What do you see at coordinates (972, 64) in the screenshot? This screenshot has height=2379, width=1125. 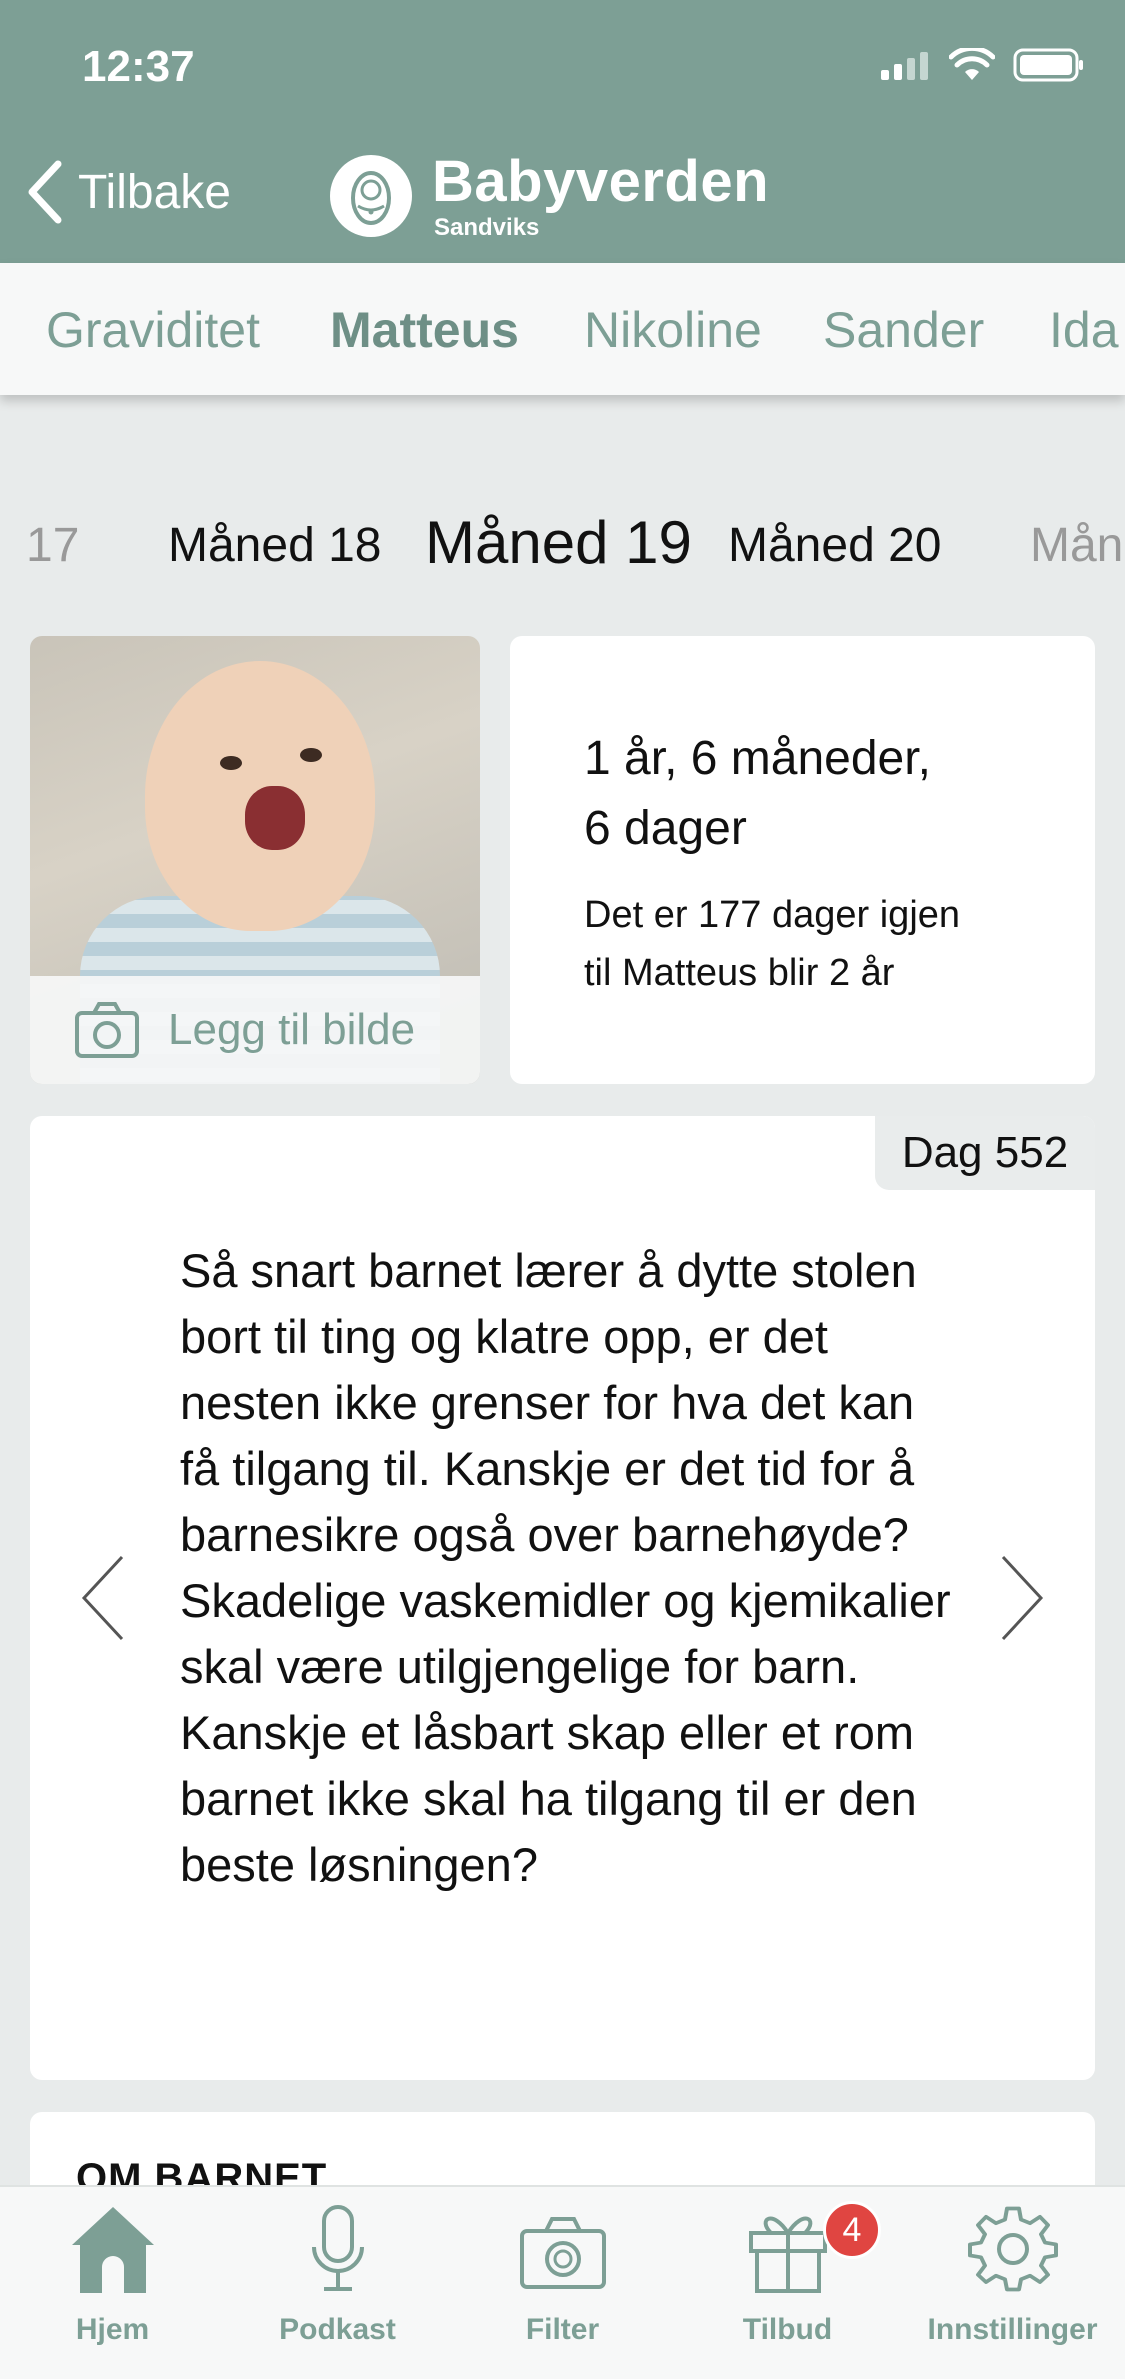 I see `wifi-icon` at bounding box center [972, 64].